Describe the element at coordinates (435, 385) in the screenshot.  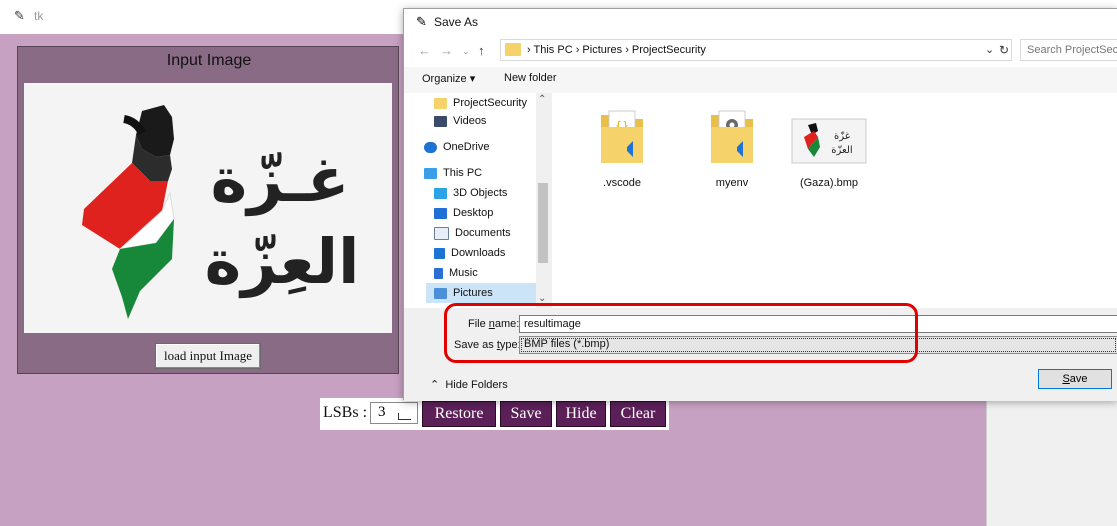
I see `chevron-up-icon: ⌃` at that location.